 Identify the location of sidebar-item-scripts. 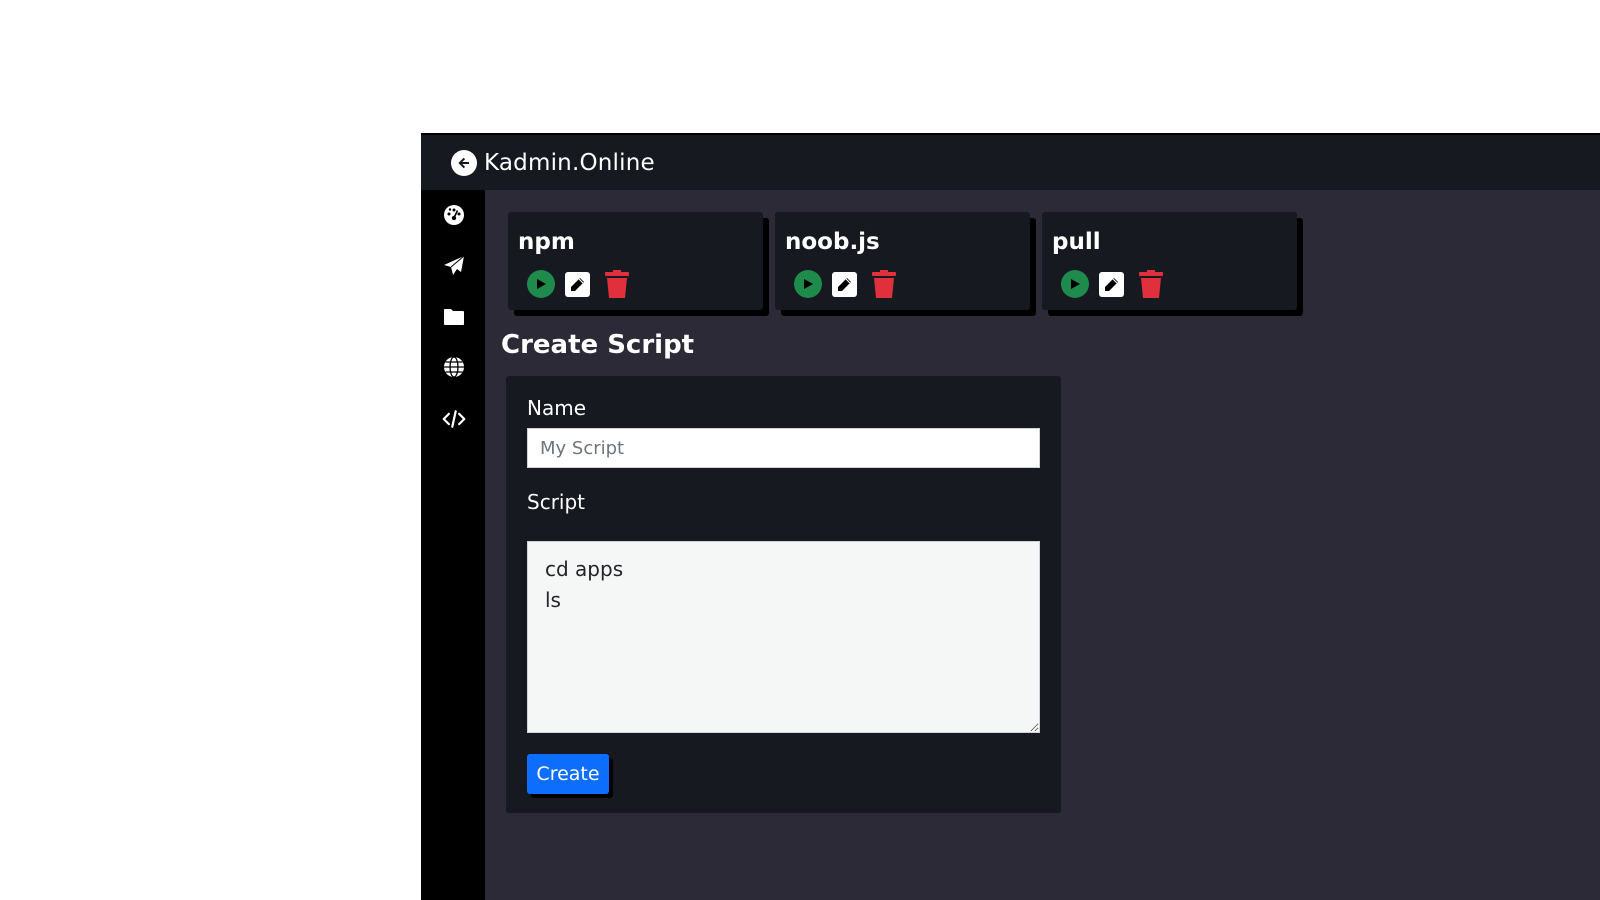
(454, 419).